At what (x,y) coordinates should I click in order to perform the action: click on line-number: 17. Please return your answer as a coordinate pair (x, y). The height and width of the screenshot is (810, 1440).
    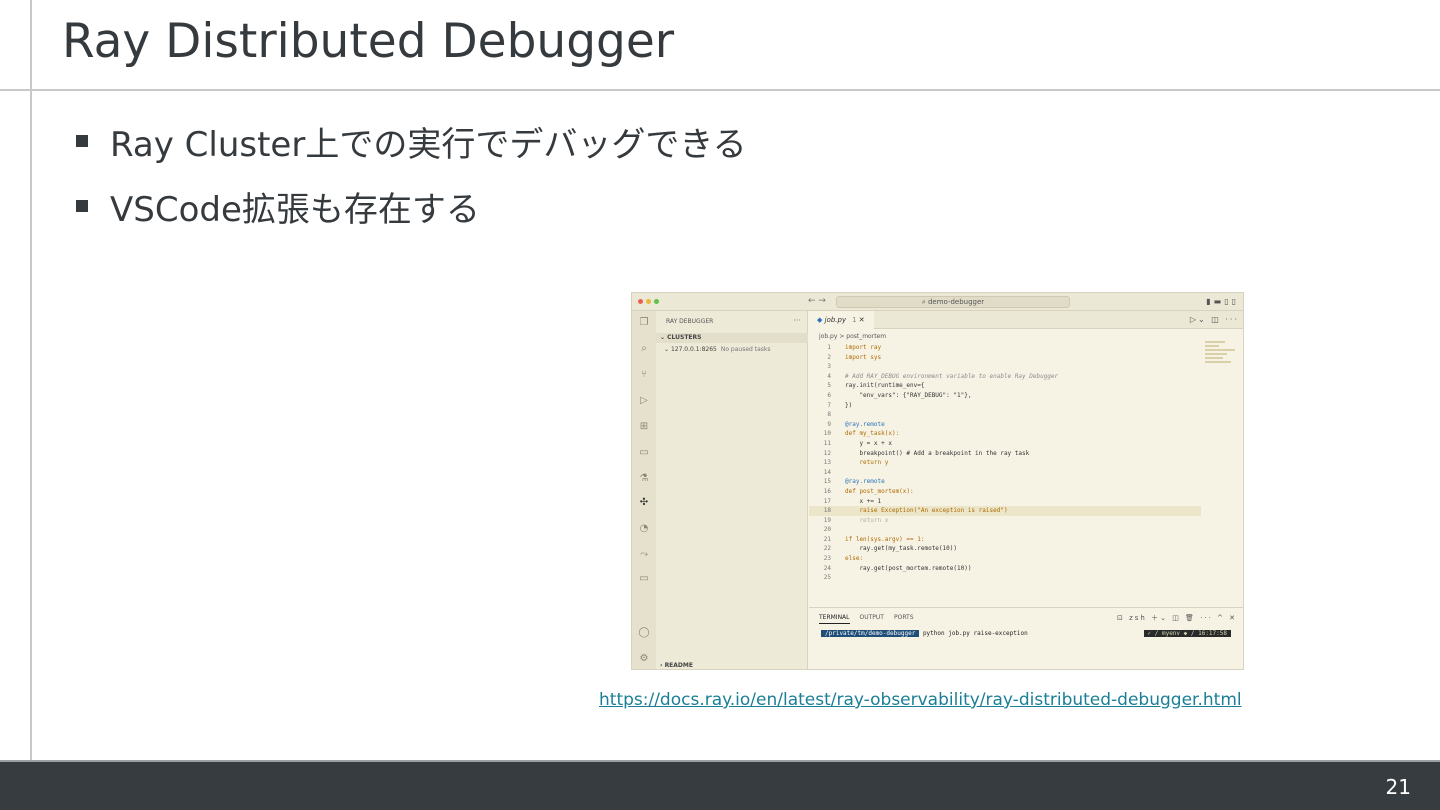
    Looking at the image, I should click on (827, 501).